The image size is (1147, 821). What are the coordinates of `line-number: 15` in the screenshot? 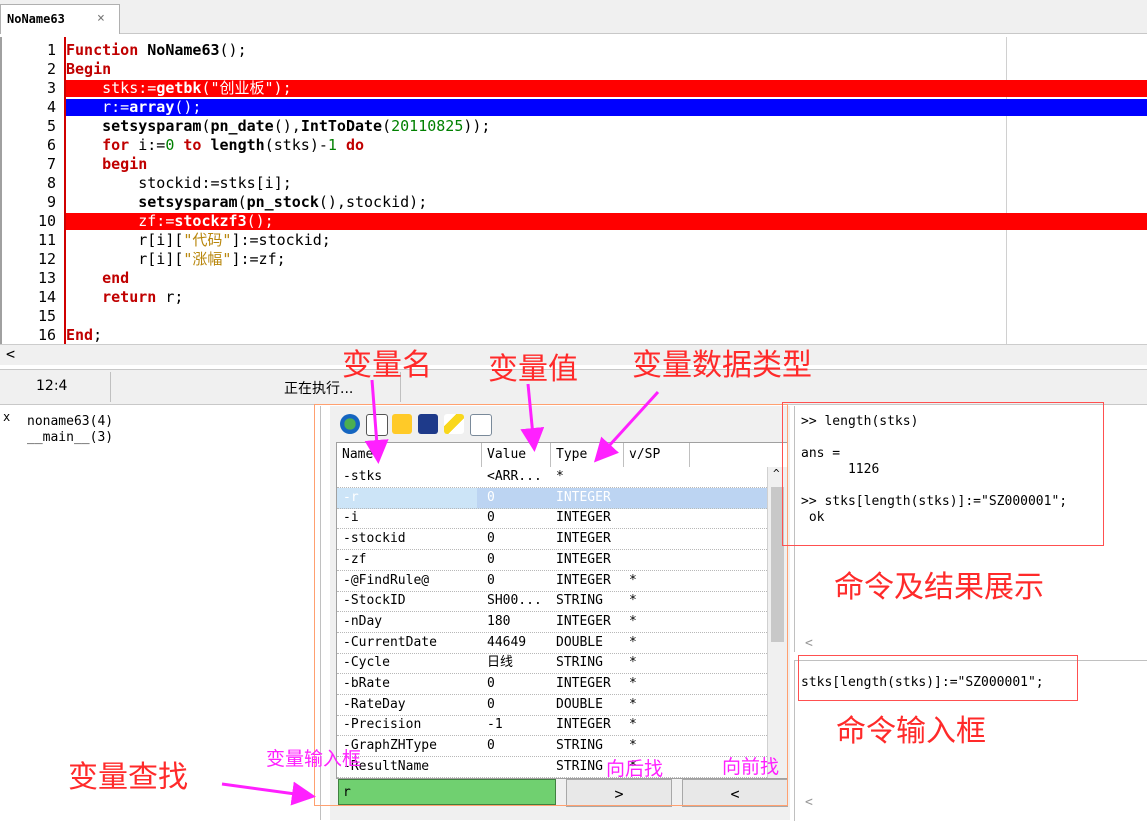 It's located at (46, 316).